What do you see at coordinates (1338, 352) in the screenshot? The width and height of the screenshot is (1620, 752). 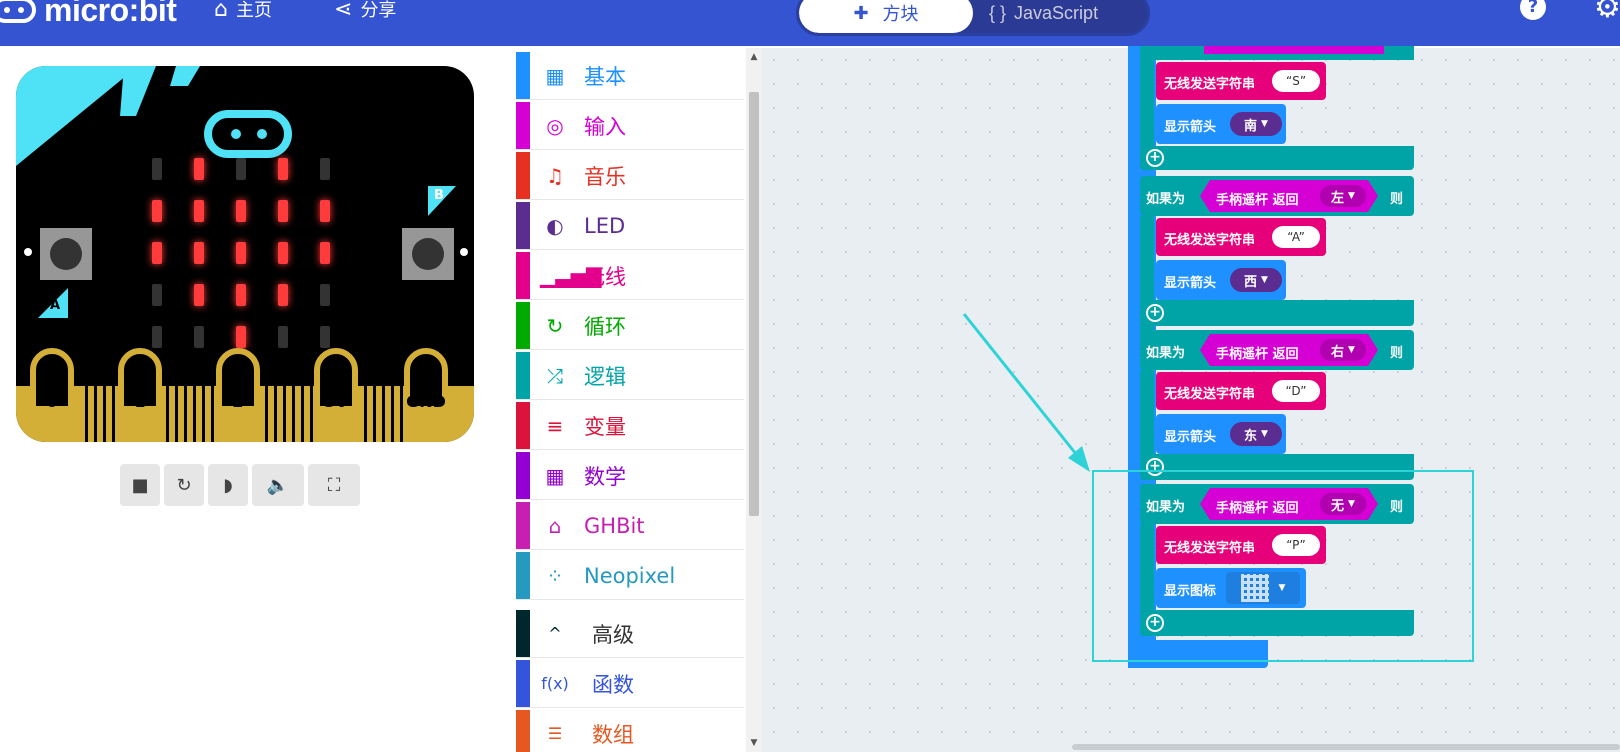 I see `direction-value: 右` at bounding box center [1338, 352].